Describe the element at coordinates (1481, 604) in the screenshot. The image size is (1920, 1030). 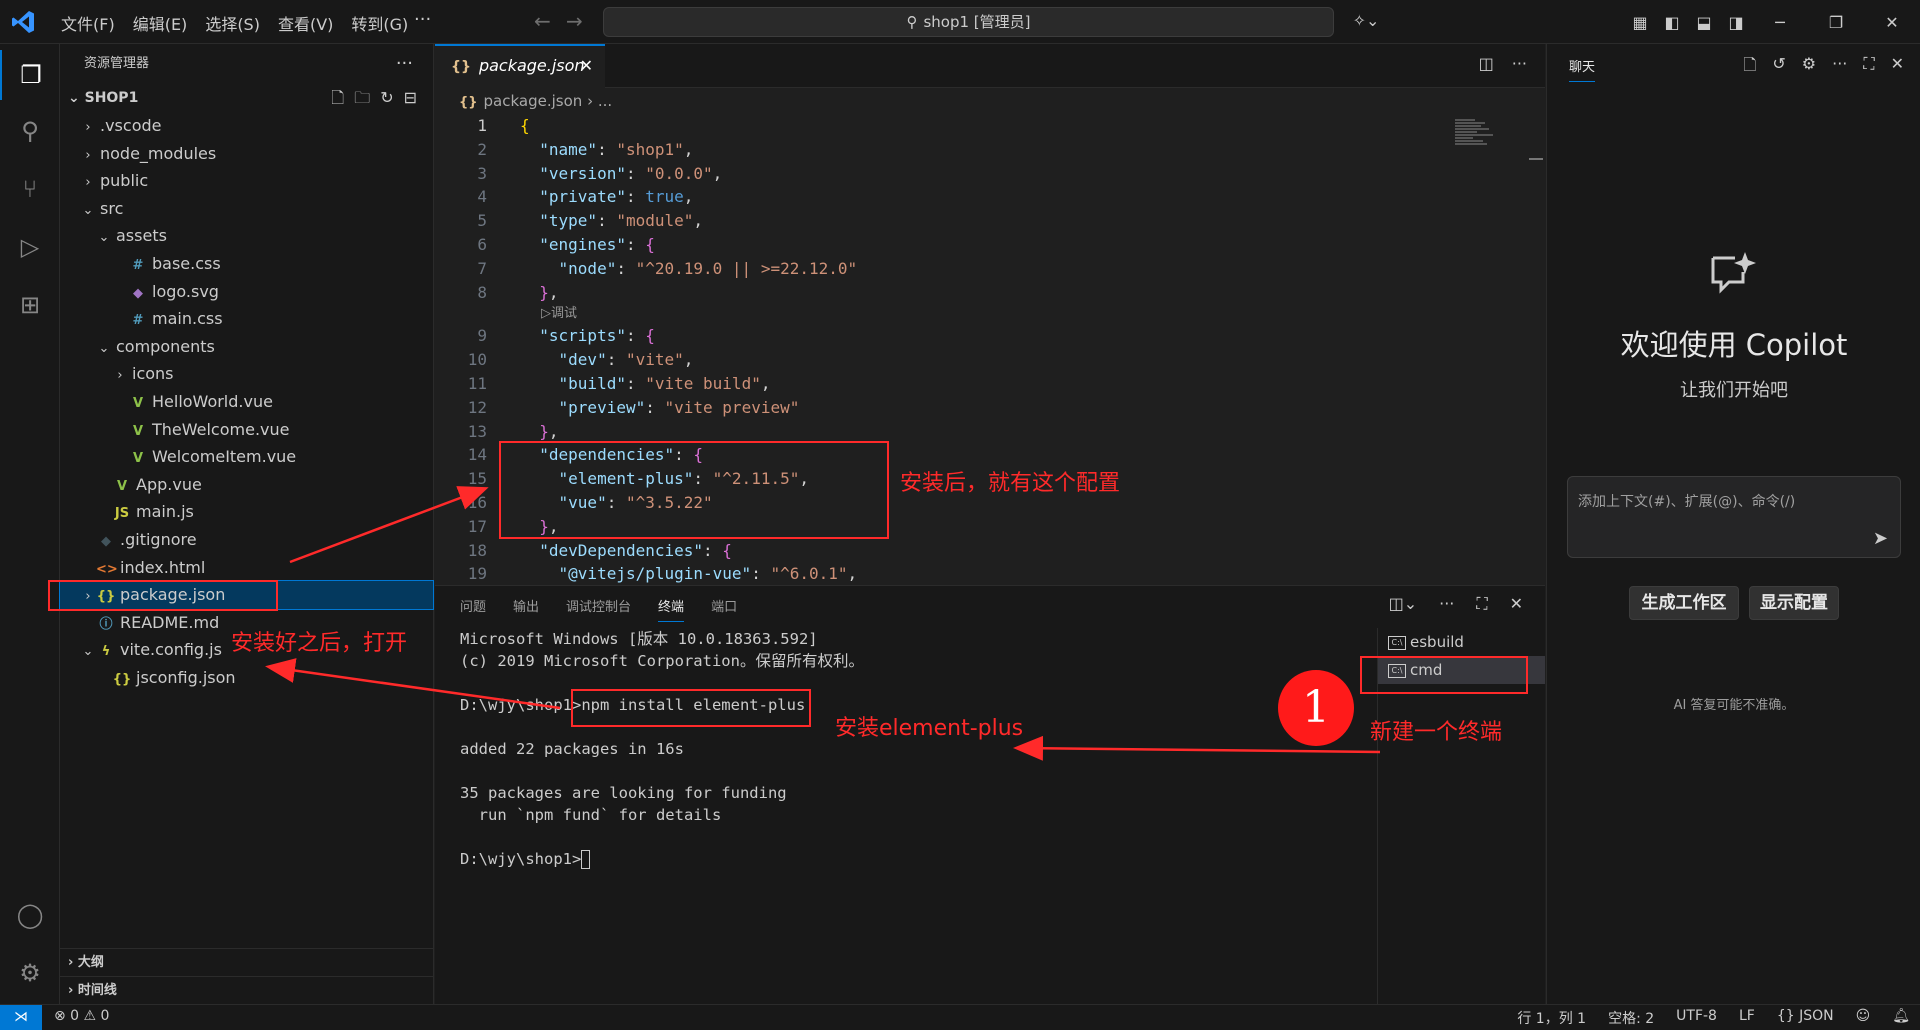
I see `maximize-panel-icon: ⛶` at that location.